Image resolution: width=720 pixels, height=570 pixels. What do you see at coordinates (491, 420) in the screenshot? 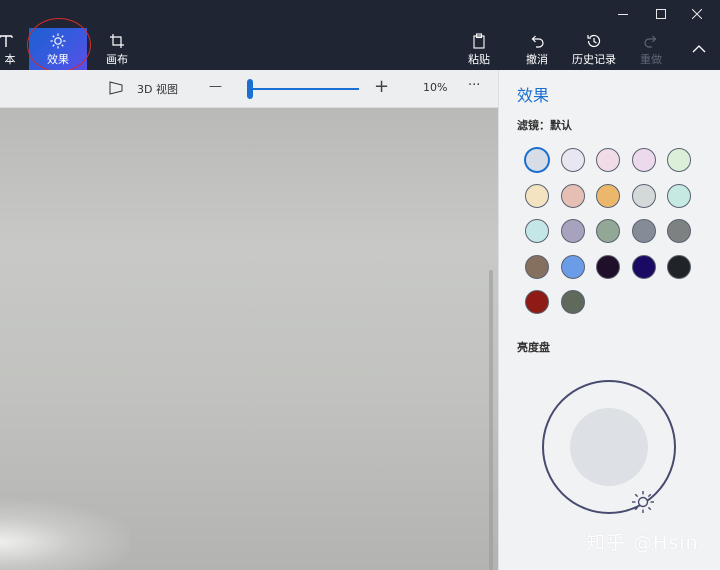
I see `canvas-scrollbar` at bounding box center [491, 420].